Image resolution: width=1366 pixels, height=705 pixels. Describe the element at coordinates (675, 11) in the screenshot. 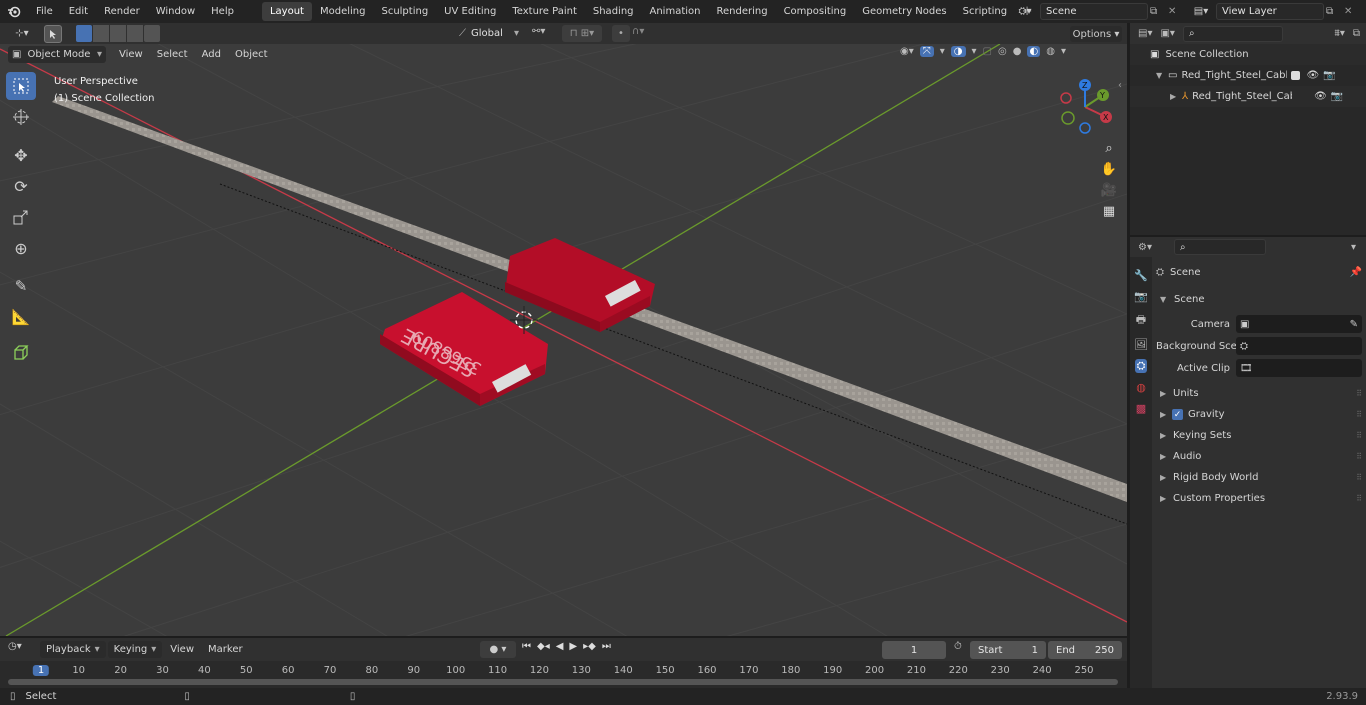

I see `tab-animation: Animation` at that location.